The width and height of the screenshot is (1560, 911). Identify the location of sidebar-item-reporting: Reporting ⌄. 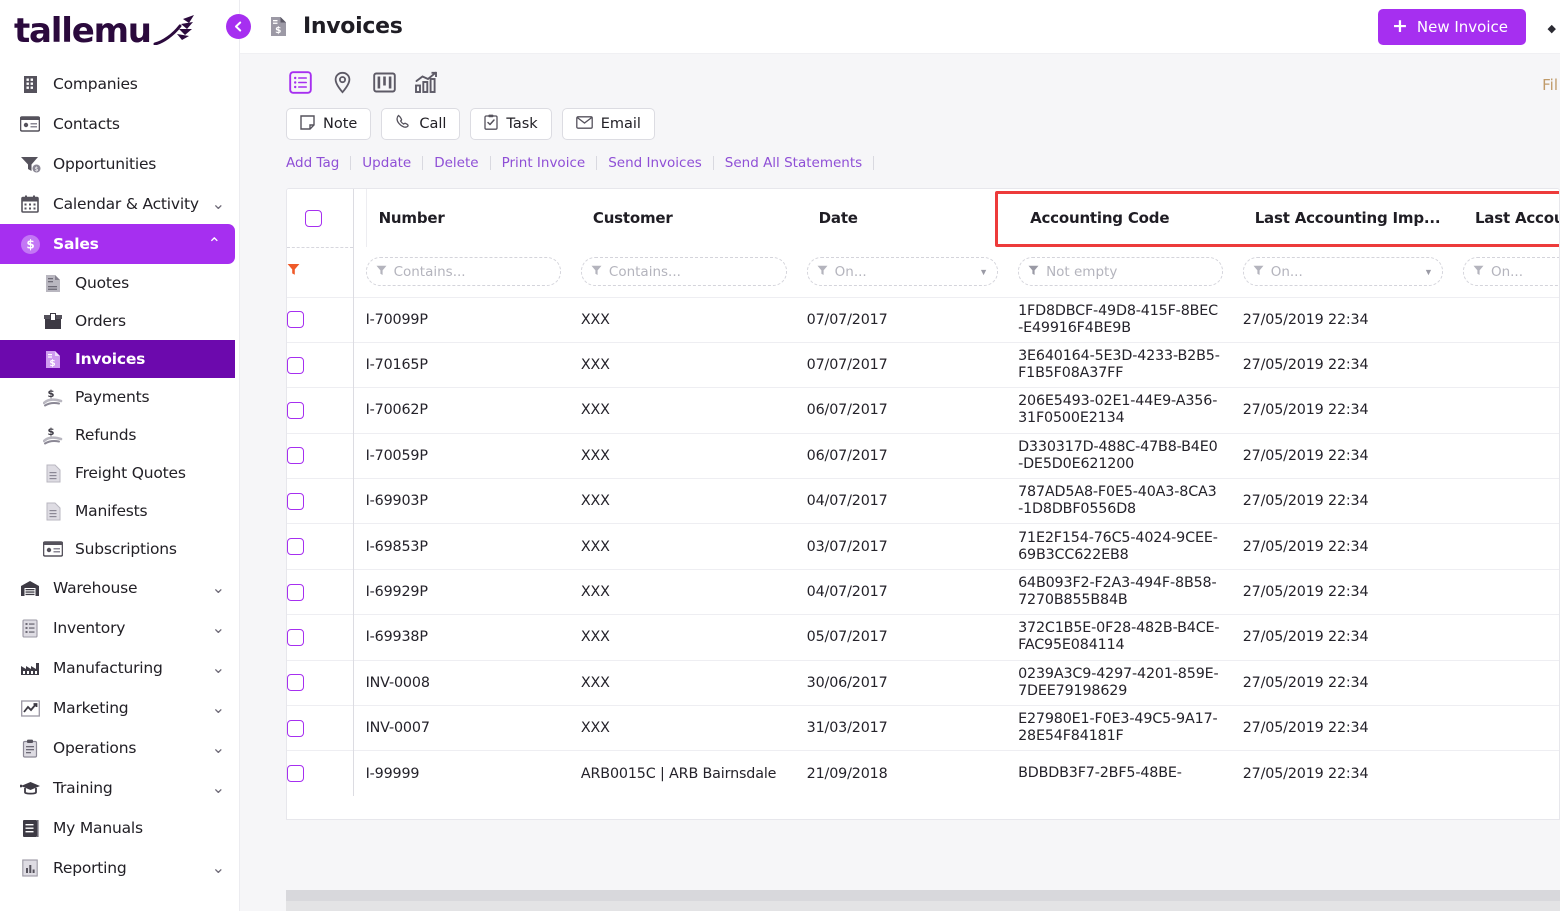
(119, 868).